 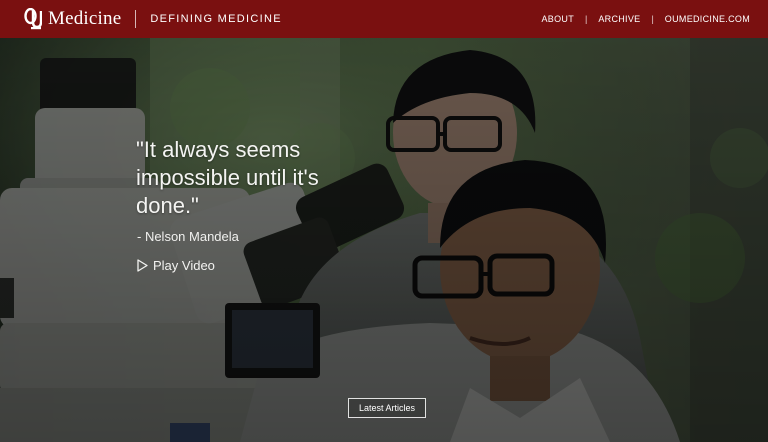 What do you see at coordinates (619, 19) in the screenshot?
I see `nav-archive: ARCHIVE` at bounding box center [619, 19].